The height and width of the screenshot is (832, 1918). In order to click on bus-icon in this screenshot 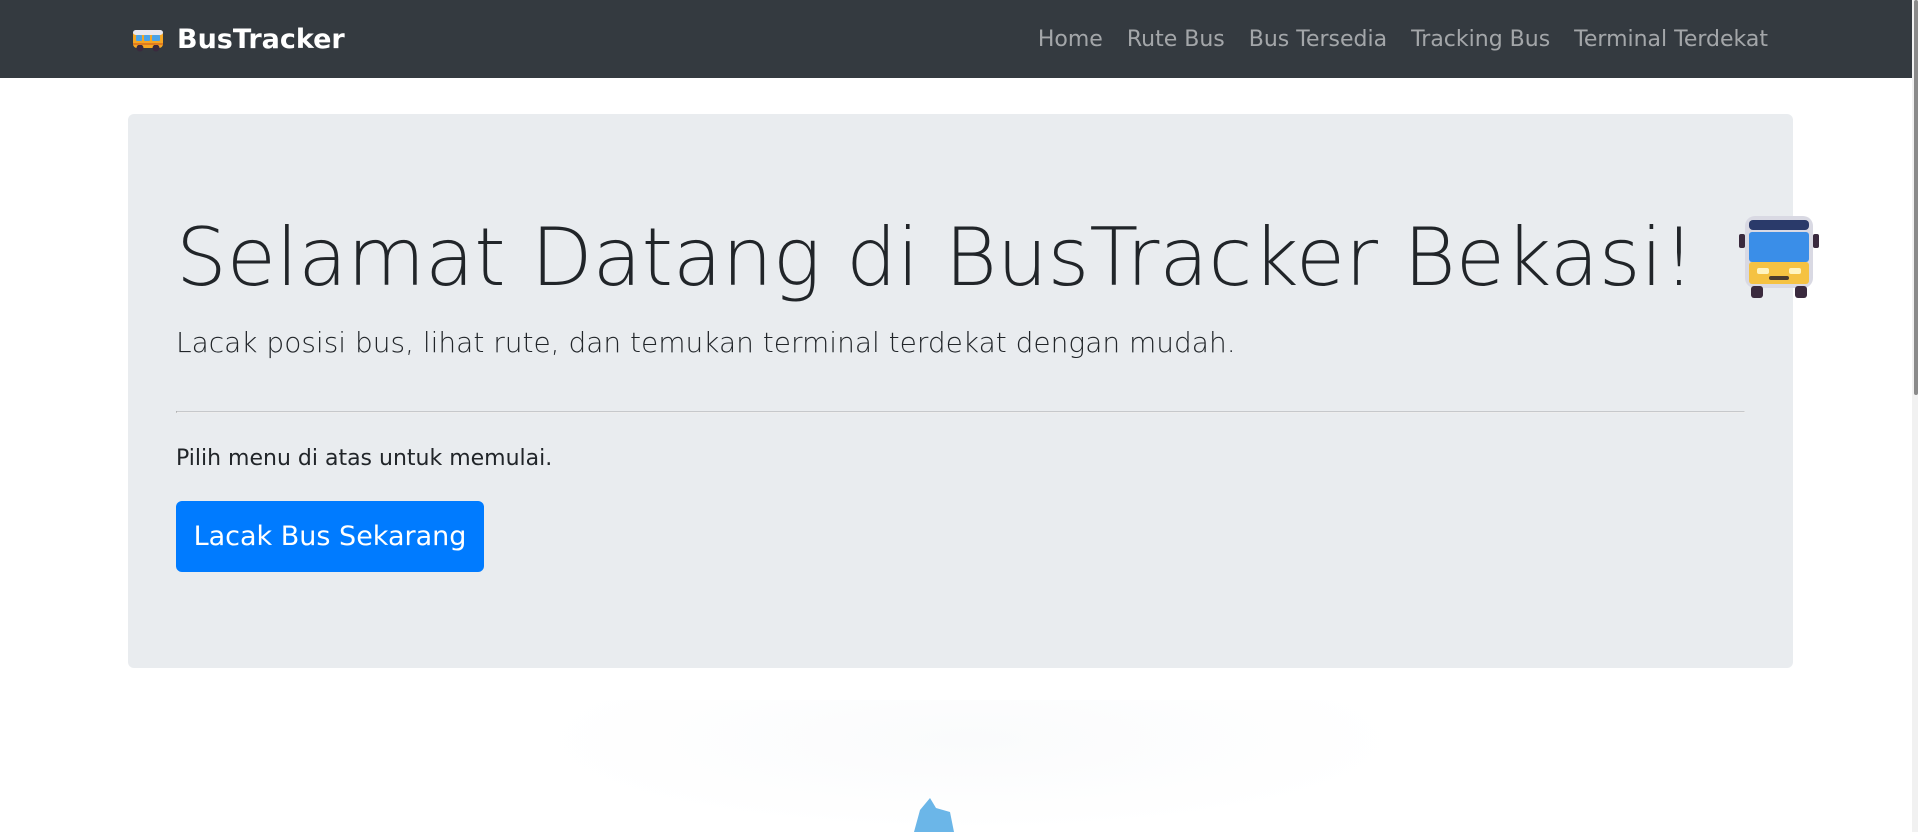, I will do `click(148, 41)`.